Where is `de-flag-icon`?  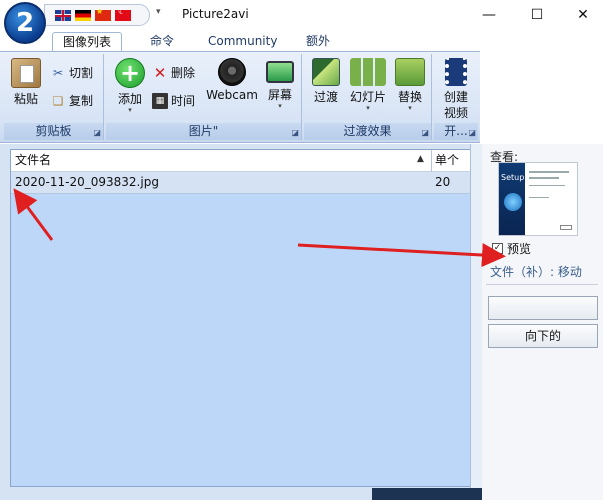
de-flag-icon is located at coordinates (83, 15).